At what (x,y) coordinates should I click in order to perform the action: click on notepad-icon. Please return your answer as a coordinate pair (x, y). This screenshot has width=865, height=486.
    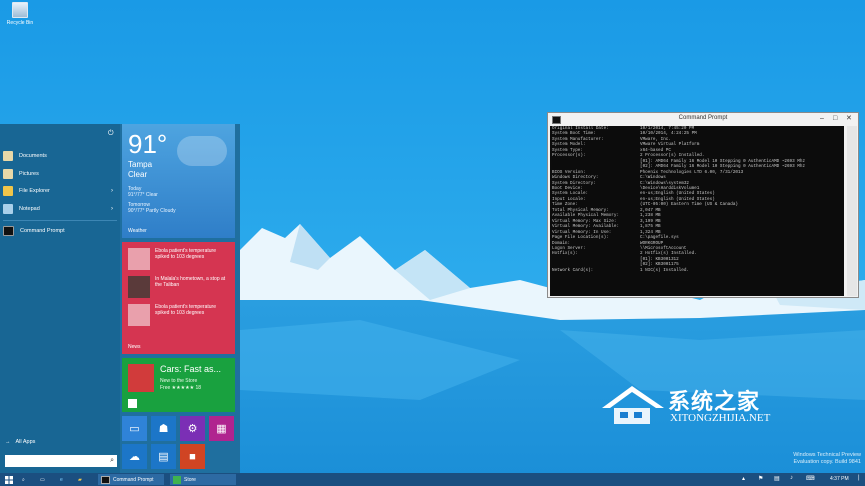
    Looking at the image, I should click on (8, 209).